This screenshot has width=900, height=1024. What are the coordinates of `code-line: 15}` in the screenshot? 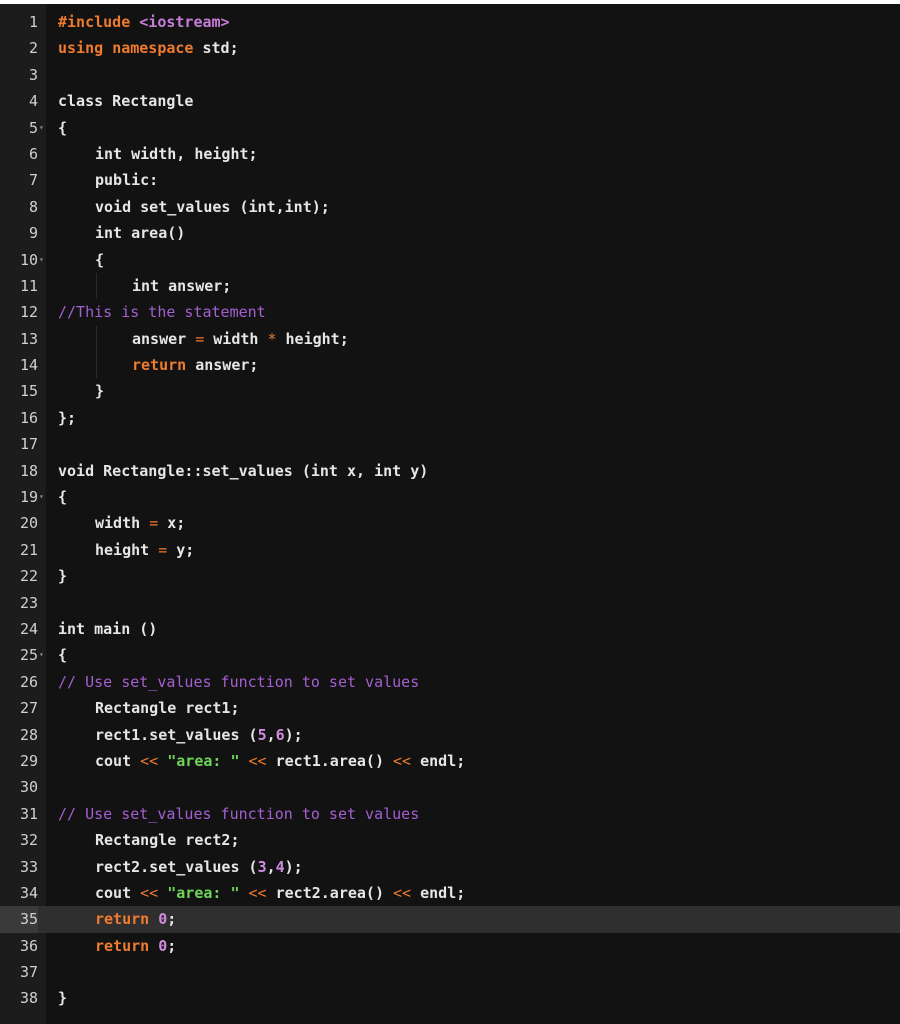 It's located at (450, 391).